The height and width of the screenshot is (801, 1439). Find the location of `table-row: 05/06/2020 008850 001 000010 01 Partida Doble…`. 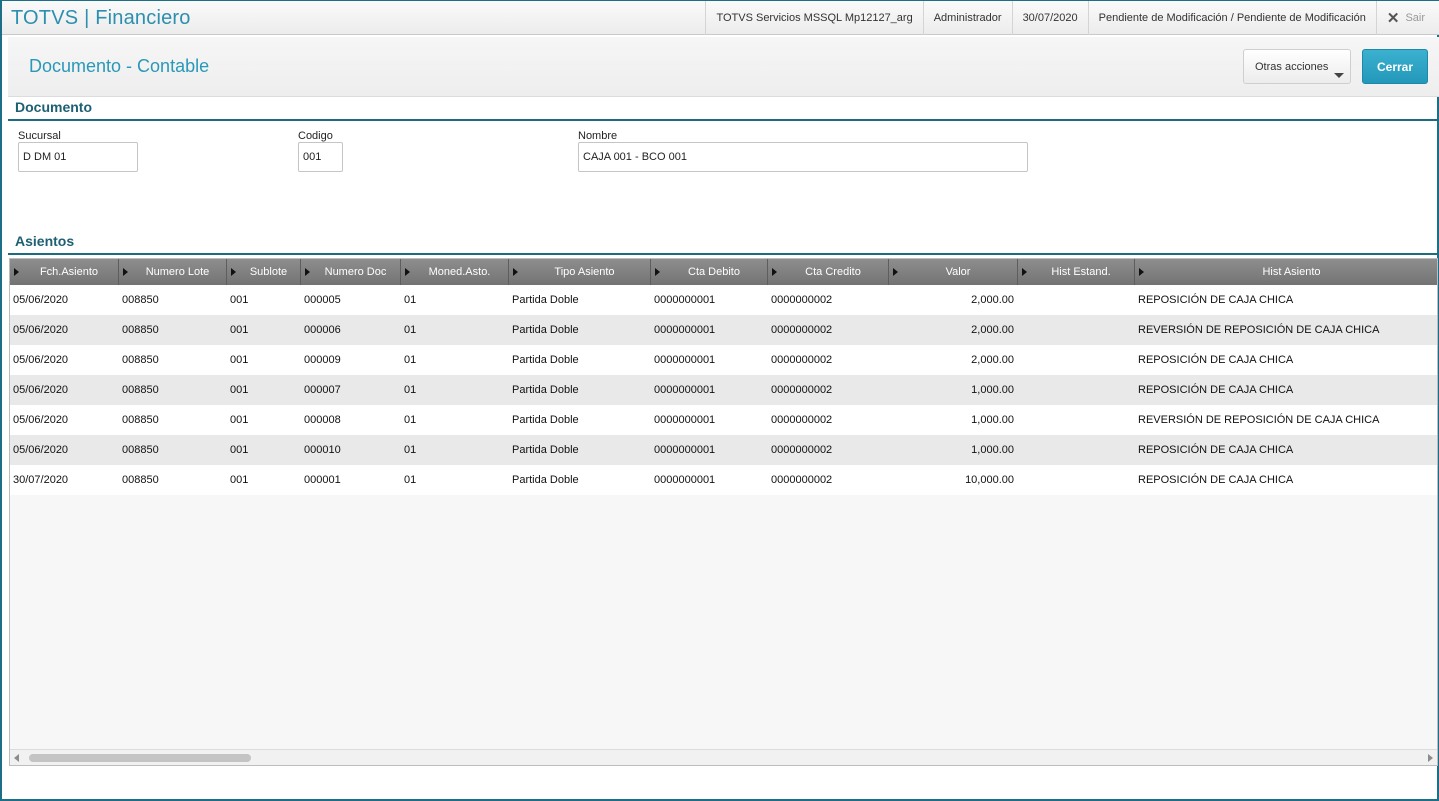

table-row: 05/06/2020 008850 001 000010 01 Partida Doble… is located at coordinates (723, 450).